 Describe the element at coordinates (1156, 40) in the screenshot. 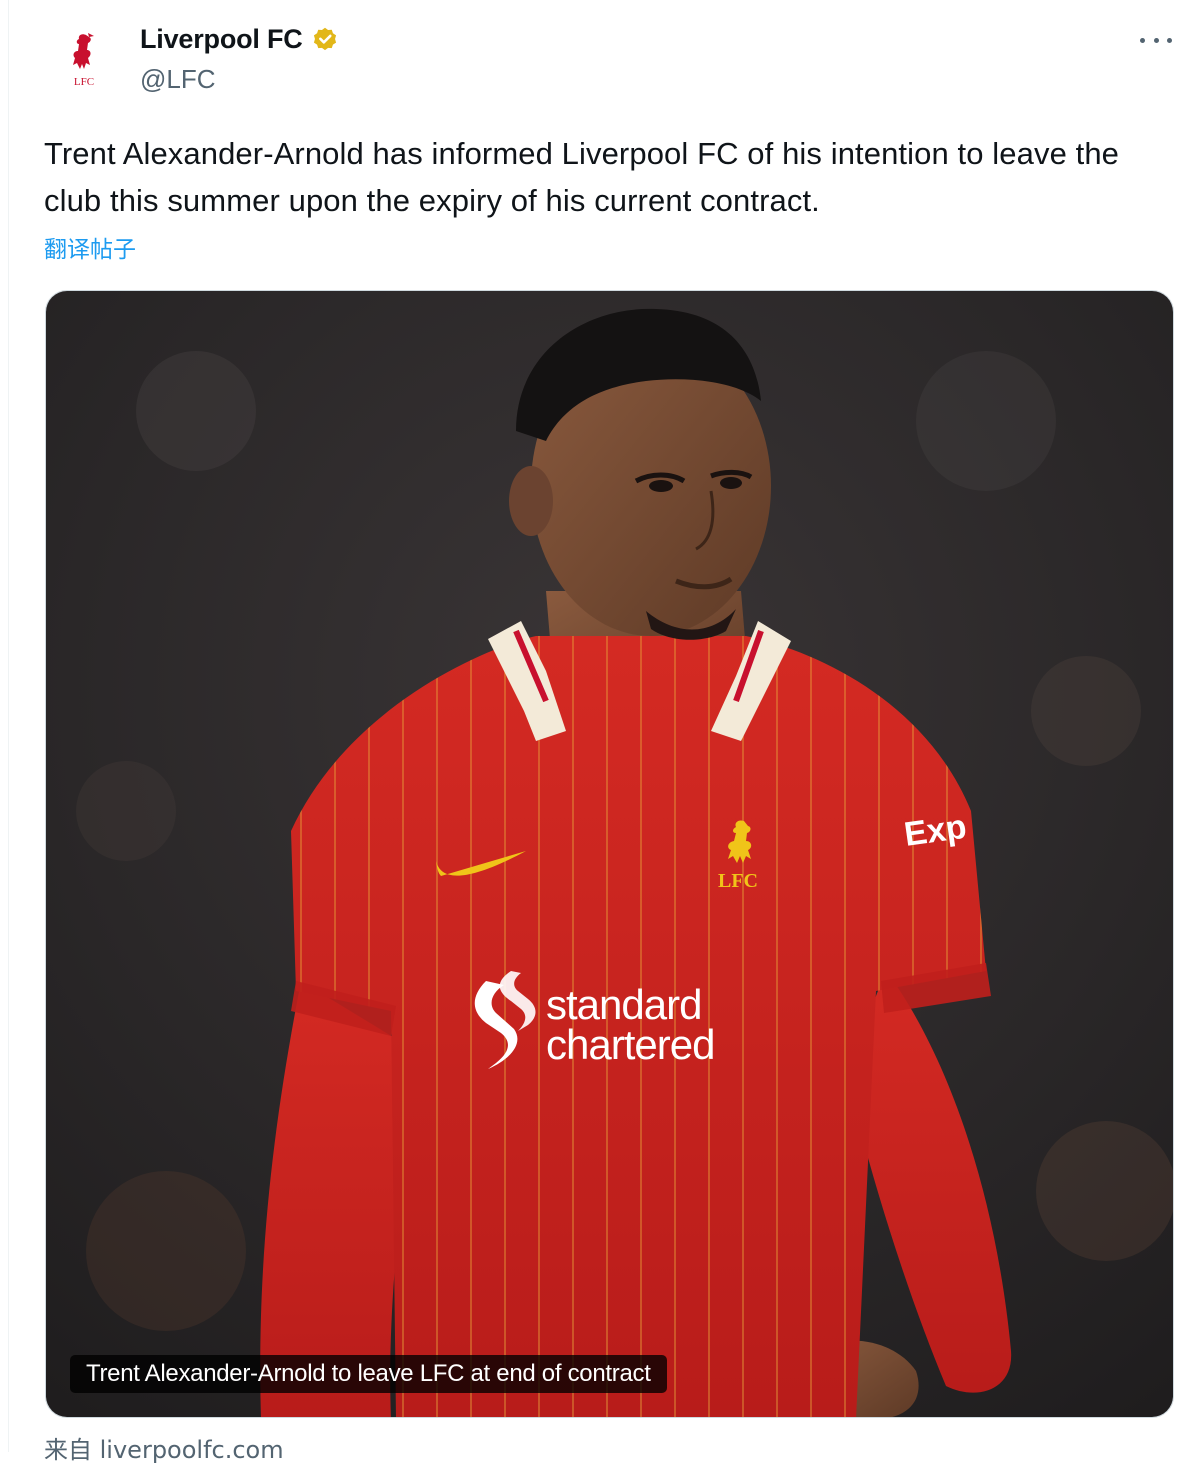

I see `more-options-icon` at that location.